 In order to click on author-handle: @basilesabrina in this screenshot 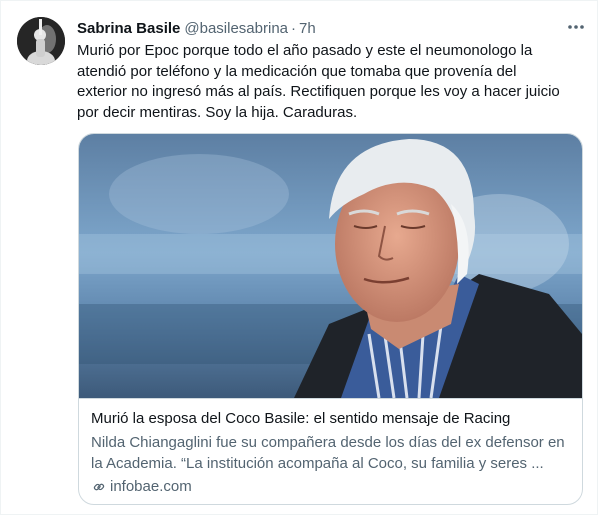, I will do `click(236, 28)`.